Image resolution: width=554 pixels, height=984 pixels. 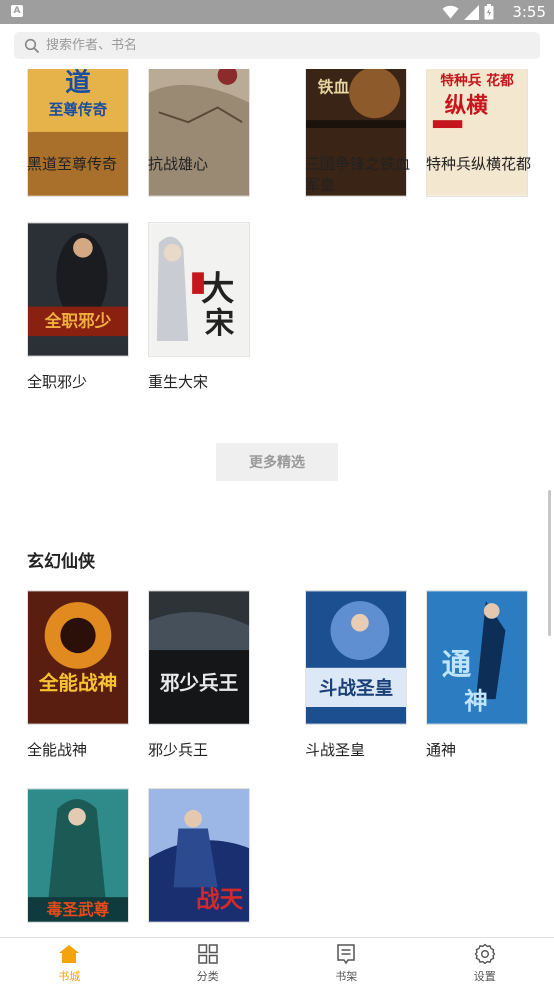 What do you see at coordinates (356, 688) in the screenshot?
I see `svg-text: 斗战圣皇` at bounding box center [356, 688].